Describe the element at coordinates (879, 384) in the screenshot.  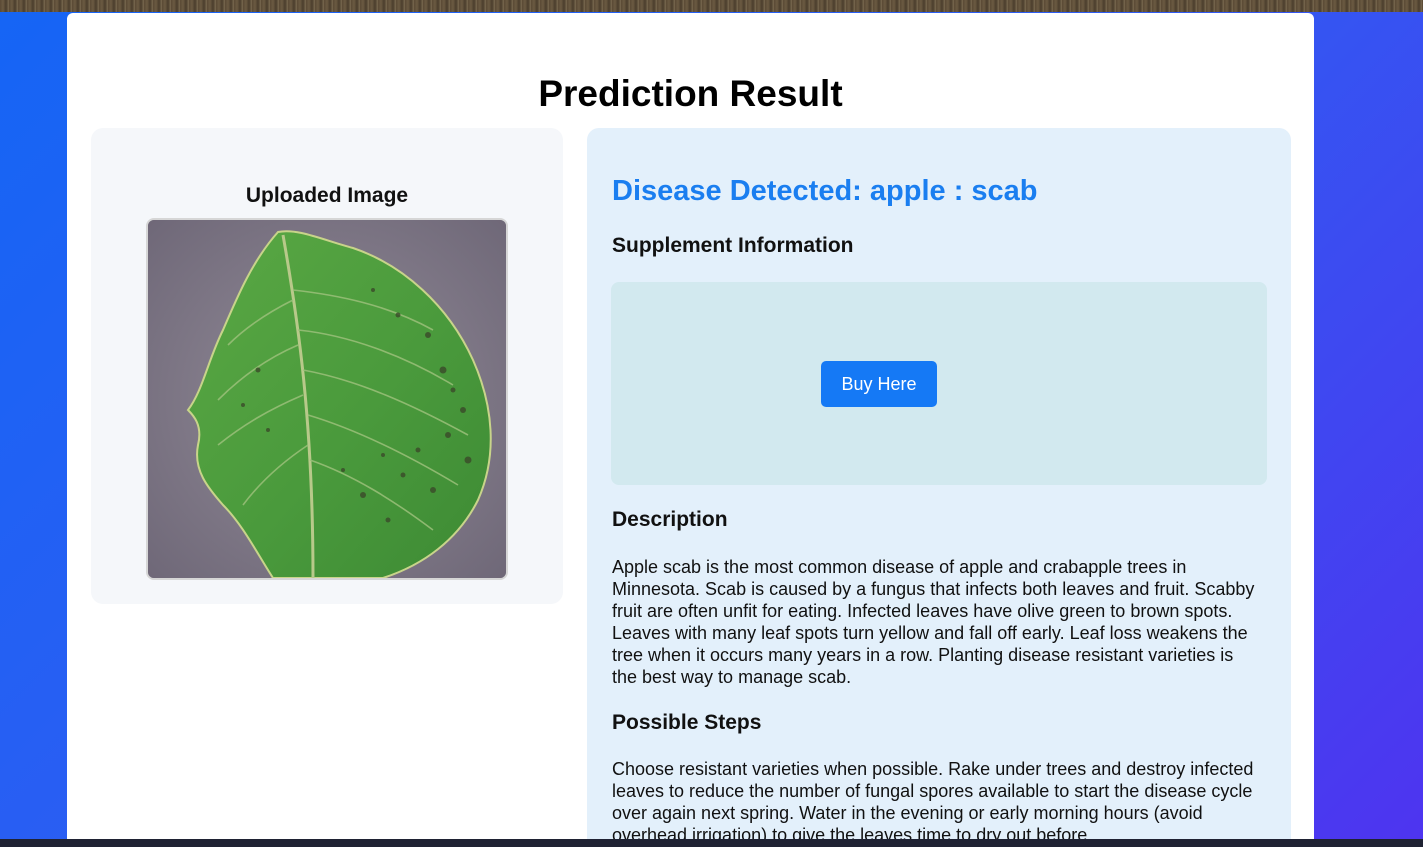
I see `buy-here-button: Buy Here` at that location.